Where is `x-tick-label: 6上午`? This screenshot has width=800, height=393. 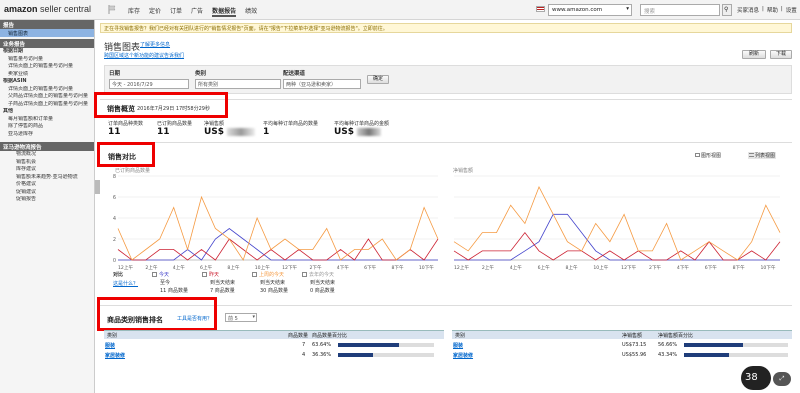 x-tick-label: 6上午 is located at coordinates (544, 267).